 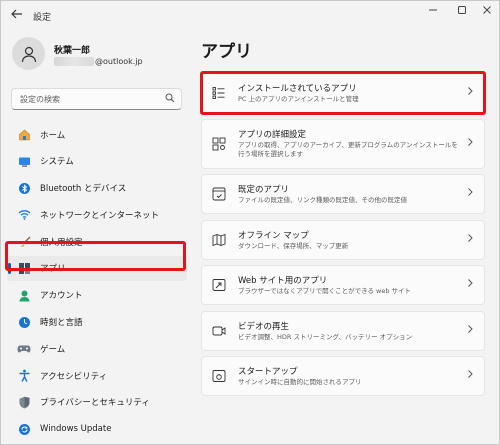 I want to click on system-icon, so click(x=24, y=161).